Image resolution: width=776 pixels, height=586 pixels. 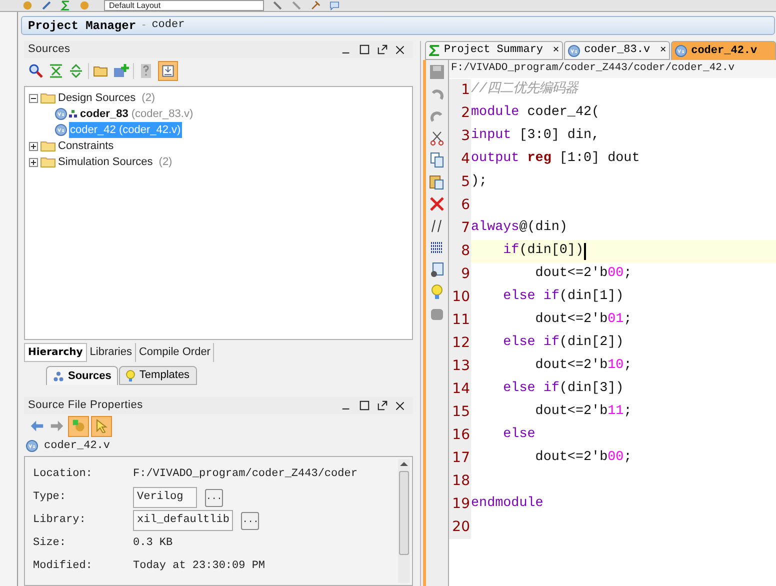 I want to click on file-path: F:/VIVADO_program/coder_Z443/coder/coder_42.v, so click(x=612, y=69).